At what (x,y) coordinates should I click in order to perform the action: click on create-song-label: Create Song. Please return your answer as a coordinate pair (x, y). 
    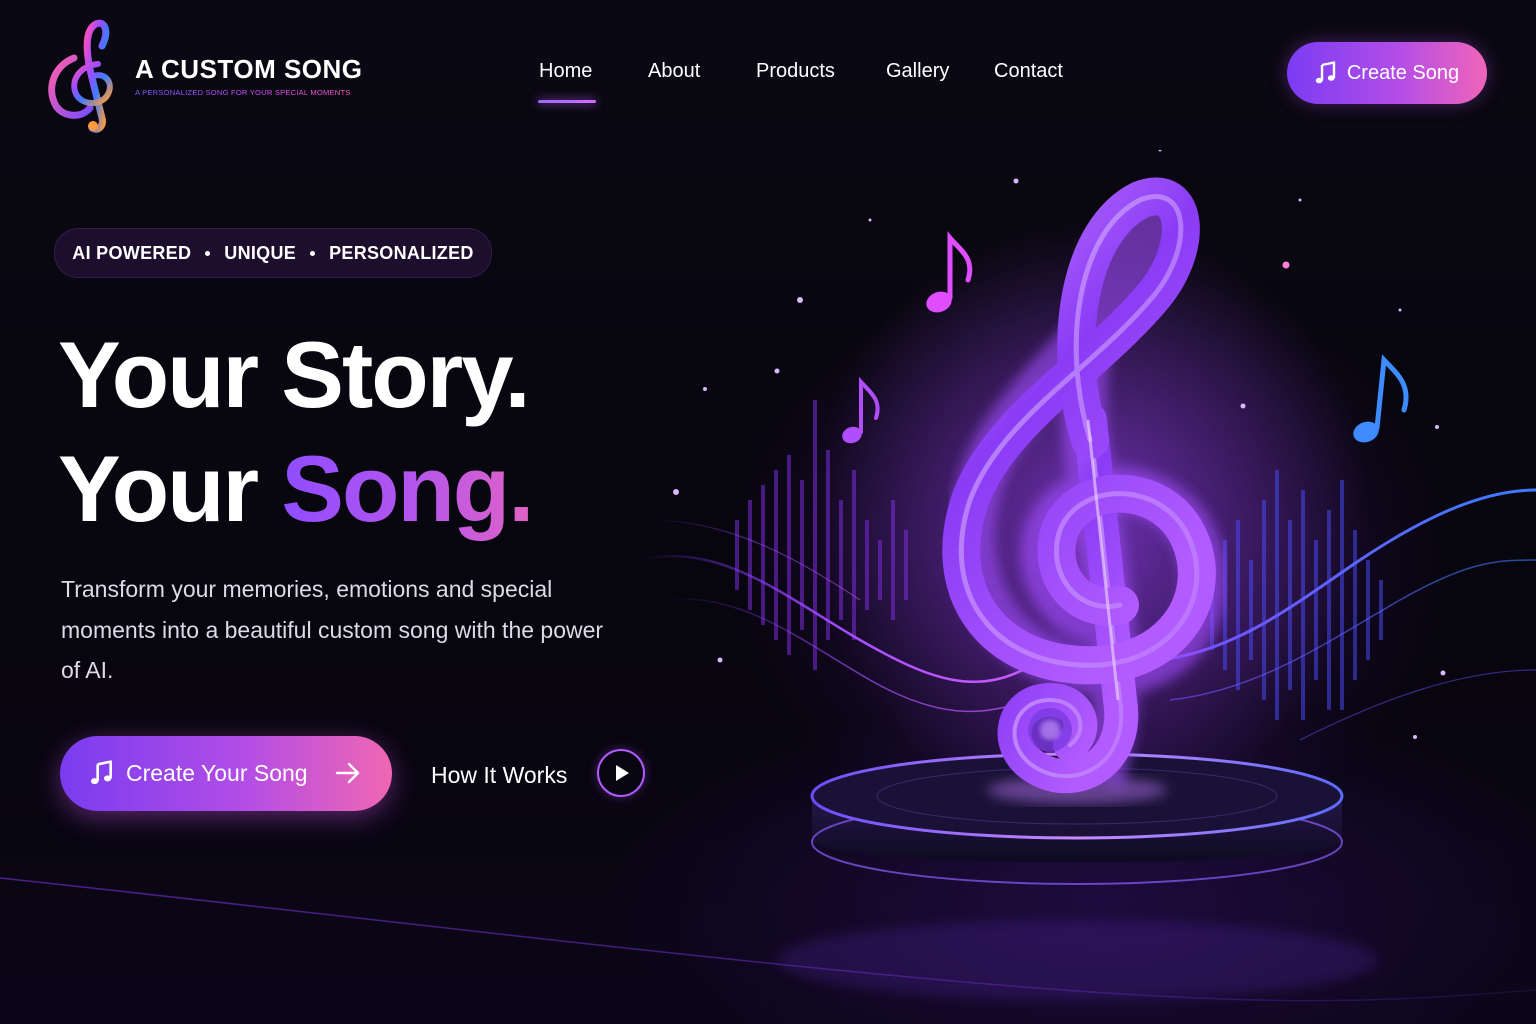
    Looking at the image, I should click on (1403, 72).